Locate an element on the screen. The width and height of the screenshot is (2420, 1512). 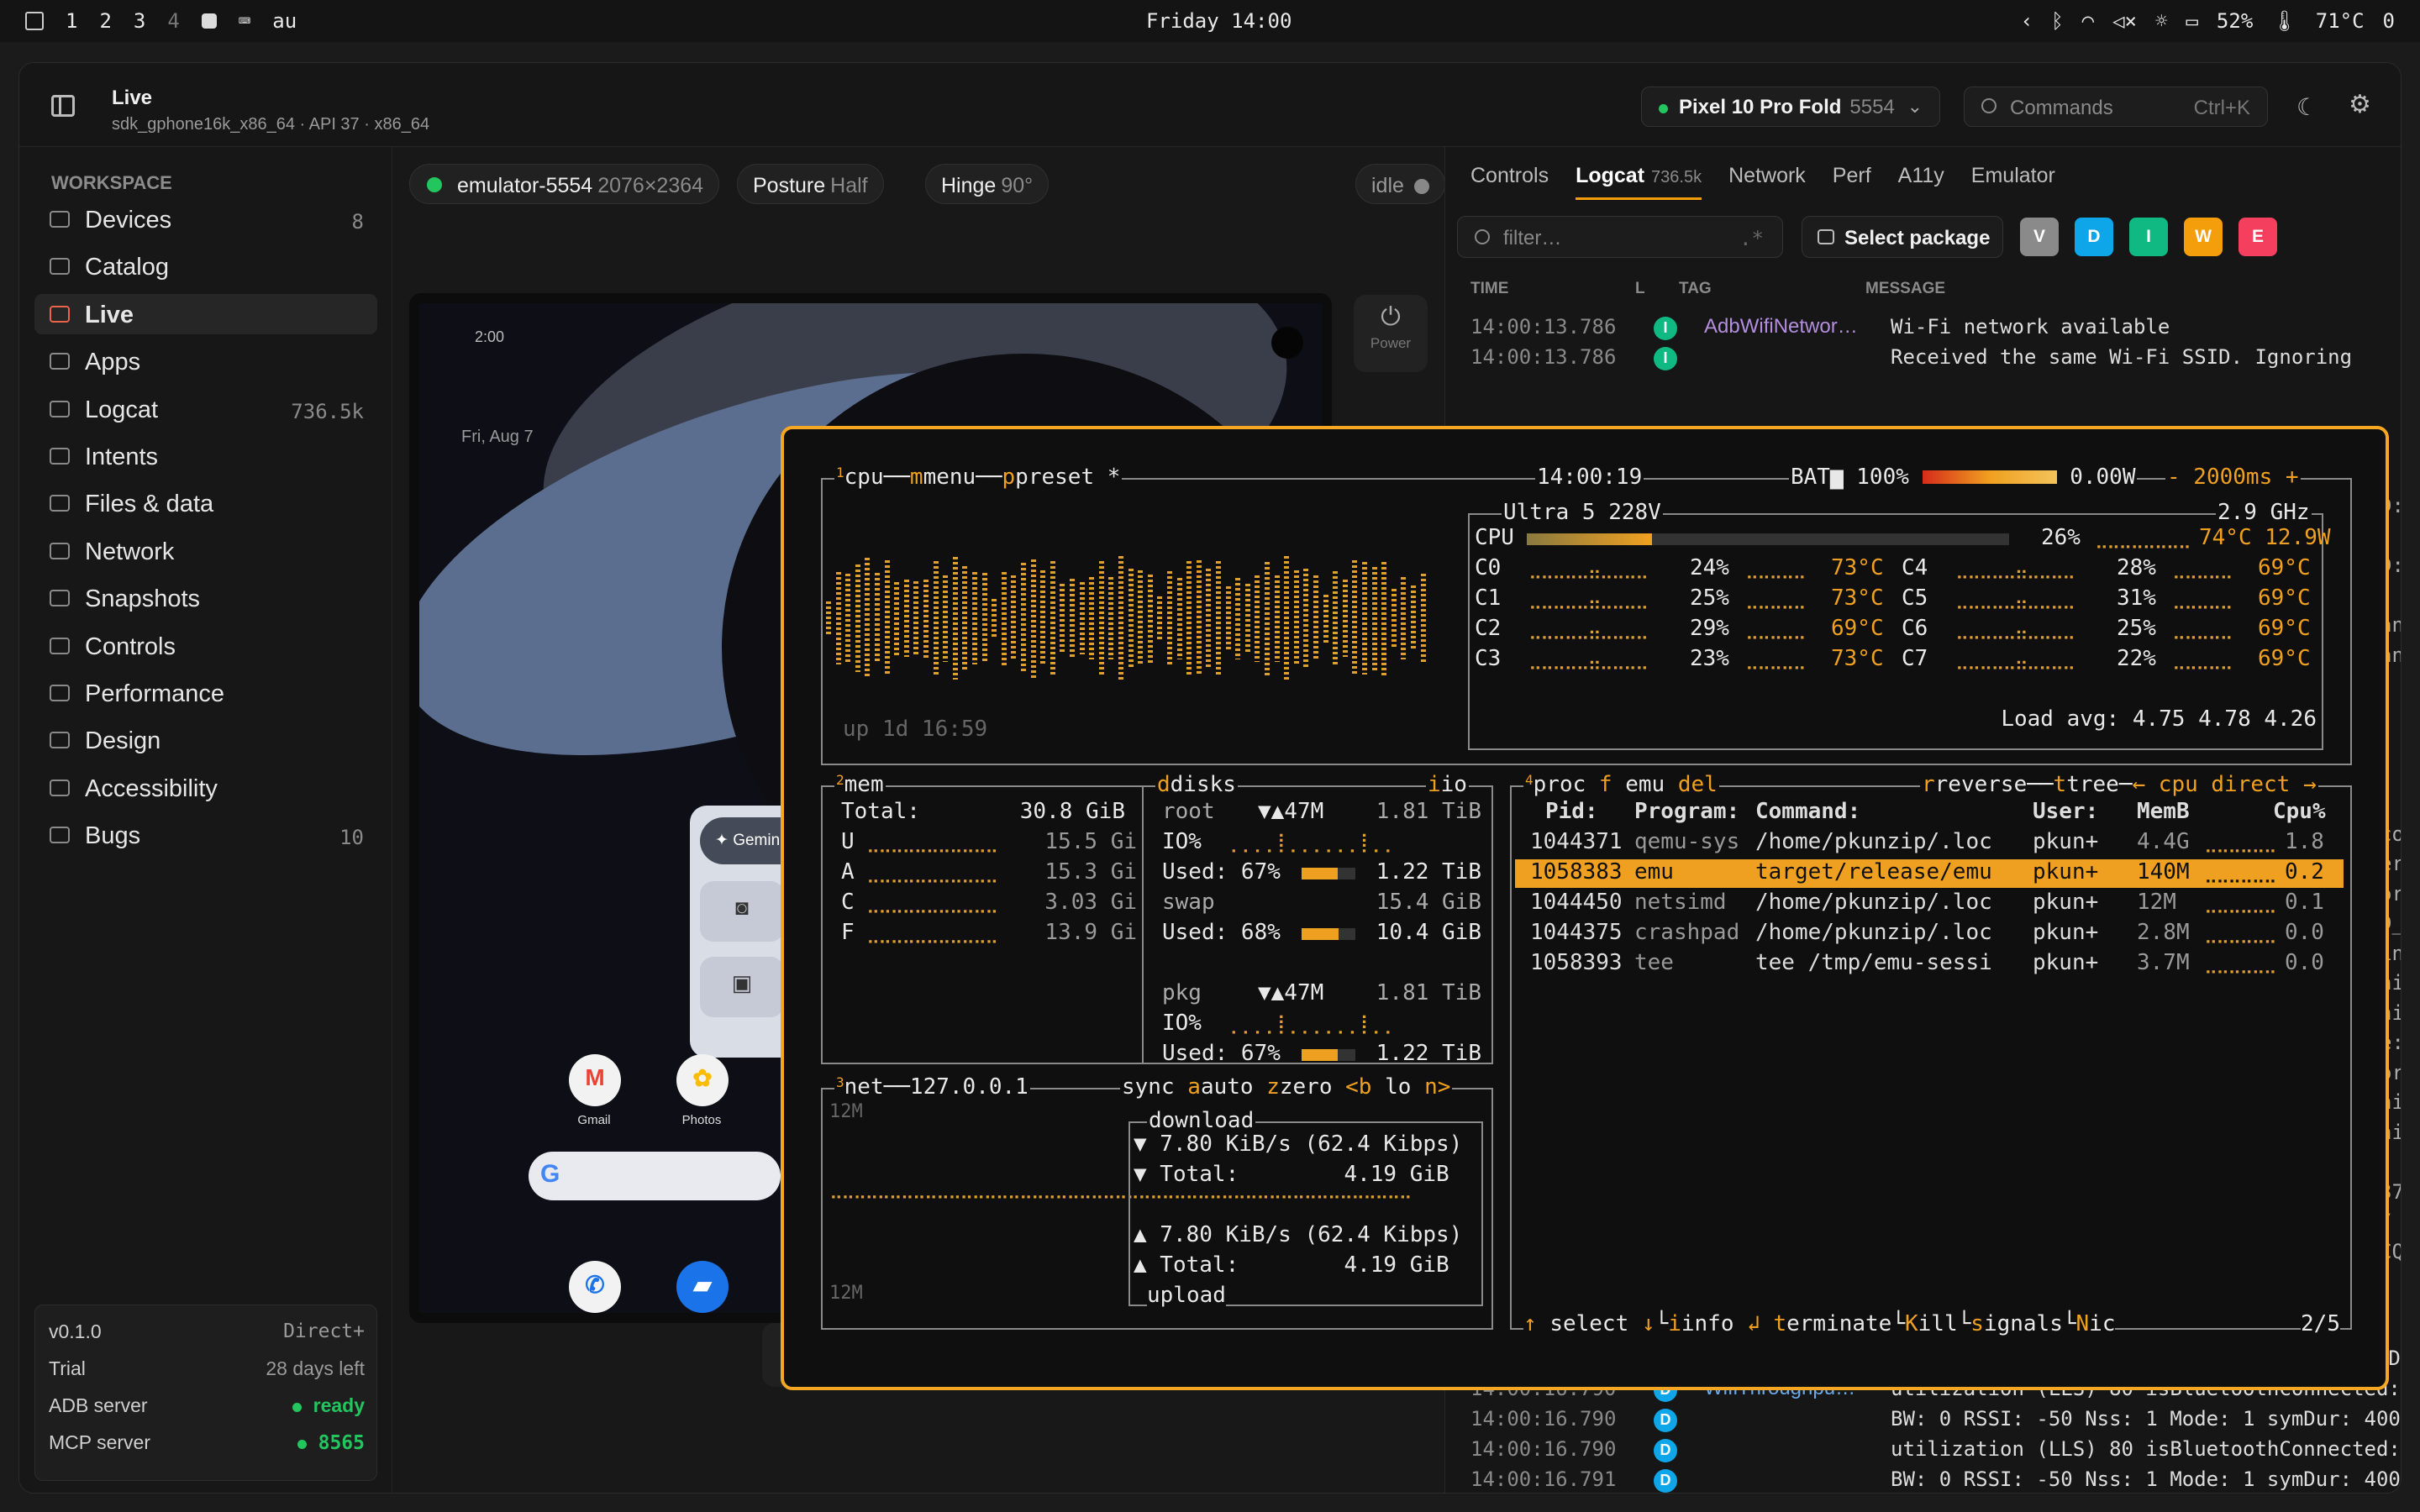
process-cpu: 0.2 is located at coordinates (2304, 872).